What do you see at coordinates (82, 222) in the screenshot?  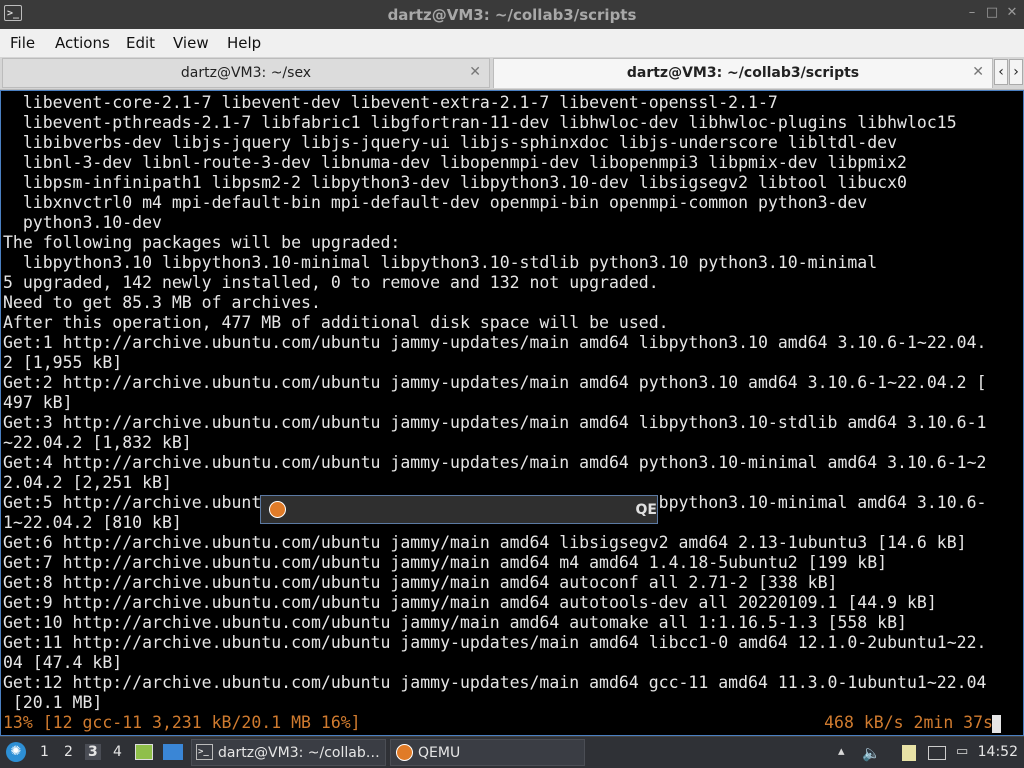 I see `terminal-line: python3.10-dev` at bounding box center [82, 222].